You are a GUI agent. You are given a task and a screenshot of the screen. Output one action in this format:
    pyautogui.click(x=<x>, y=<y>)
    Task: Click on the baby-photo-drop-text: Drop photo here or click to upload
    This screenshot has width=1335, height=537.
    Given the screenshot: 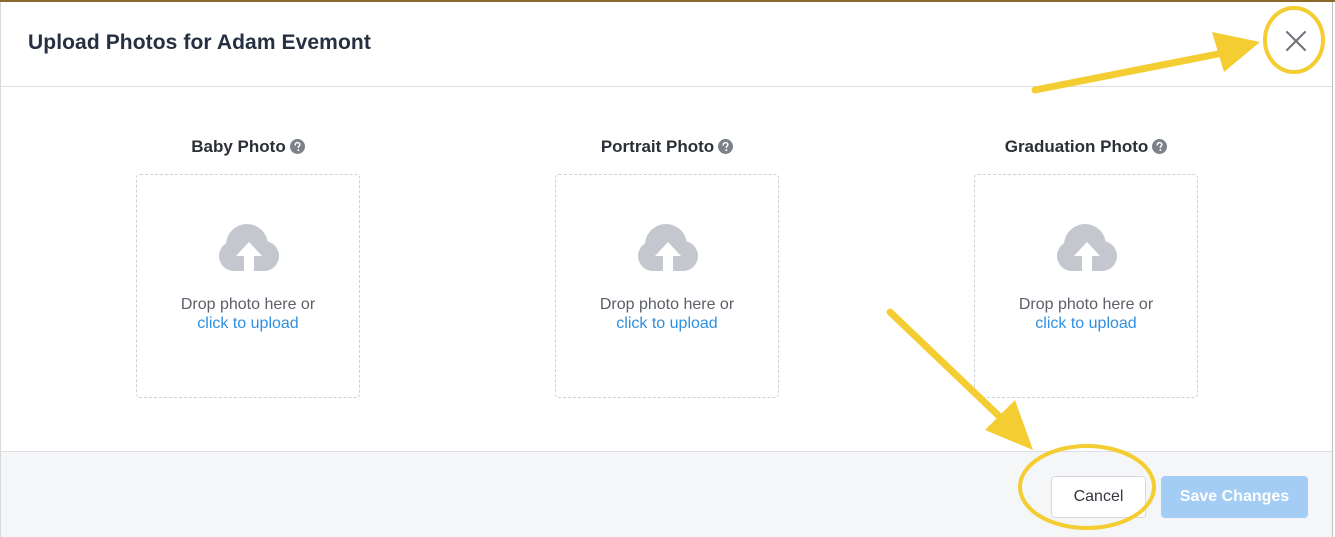 What is the action you would take?
    pyautogui.click(x=248, y=314)
    